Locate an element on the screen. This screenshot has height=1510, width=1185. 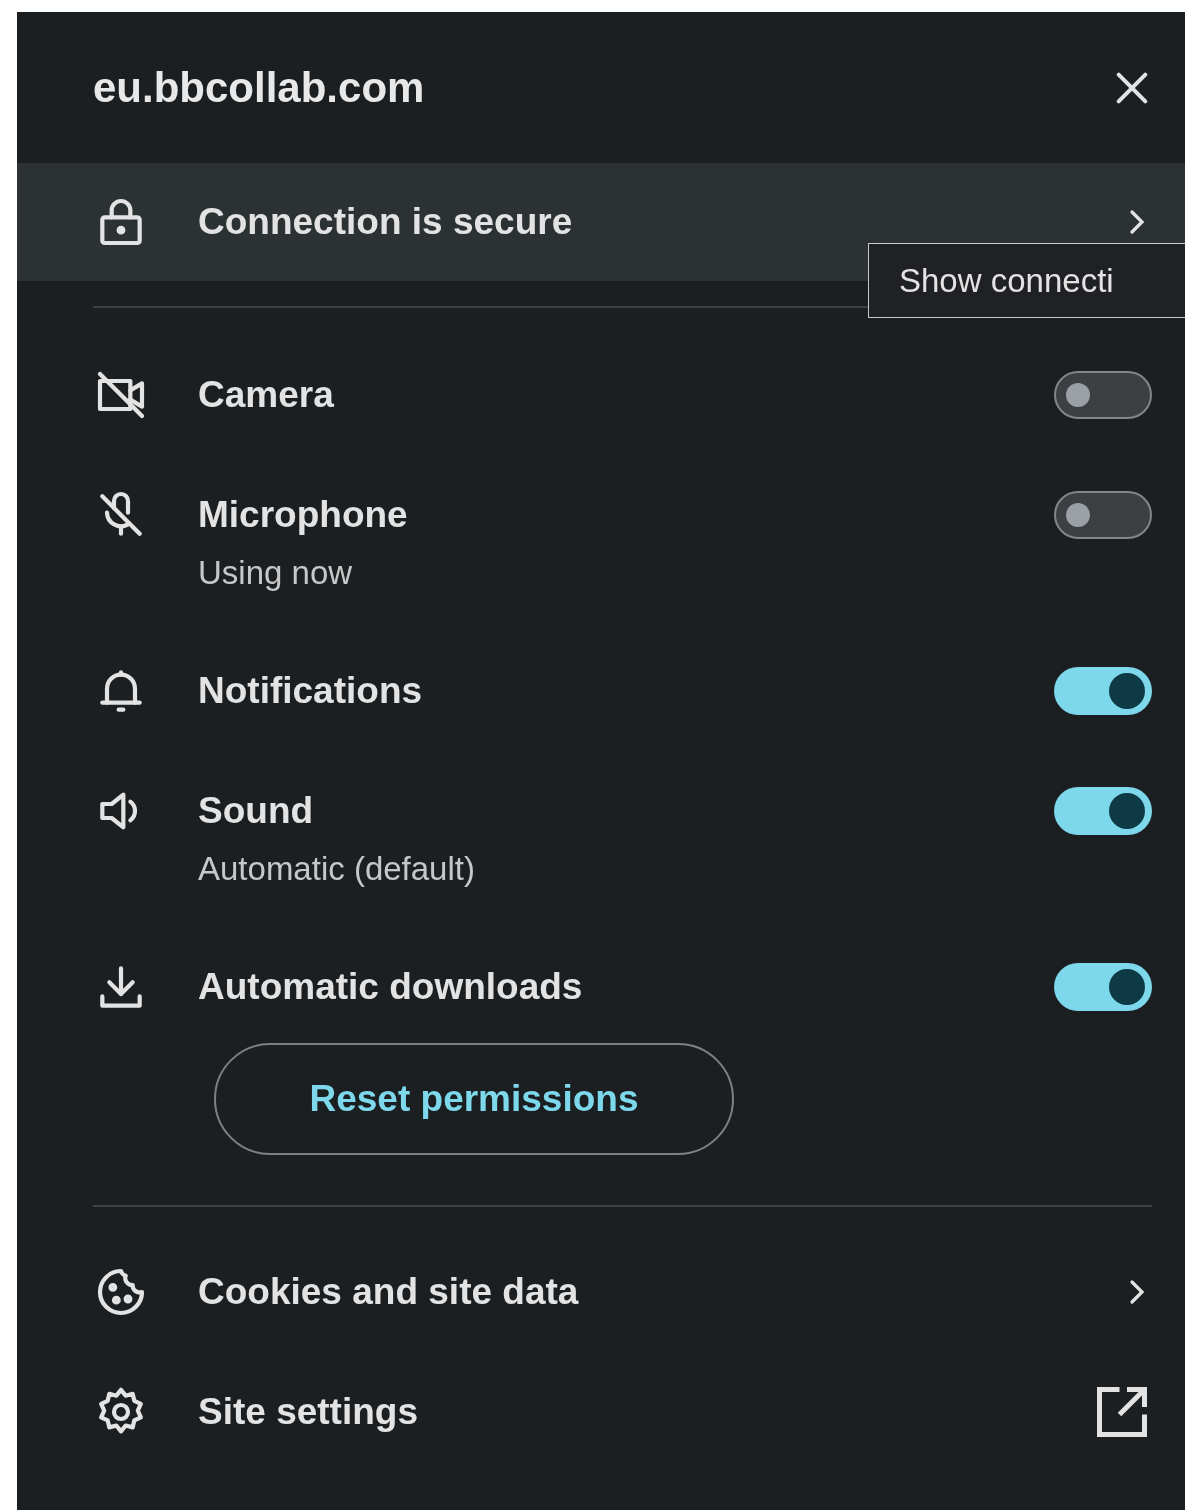
site-title: eu.bbcollab.com is located at coordinates (259, 87).